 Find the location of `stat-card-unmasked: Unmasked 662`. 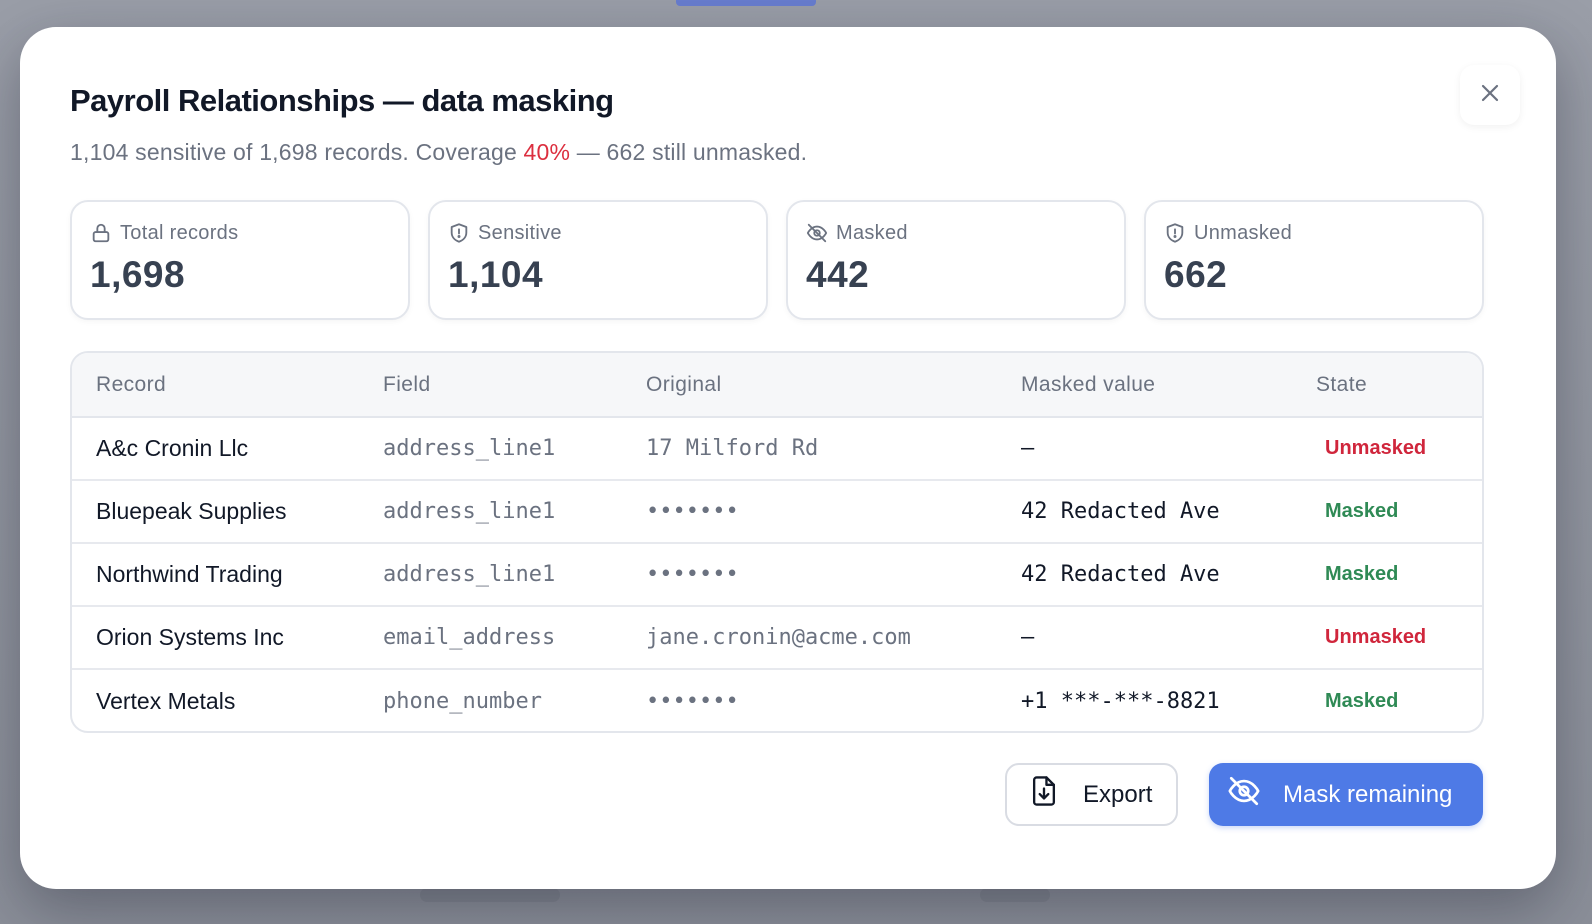

stat-card-unmasked: Unmasked 662 is located at coordinates (1314, 260).